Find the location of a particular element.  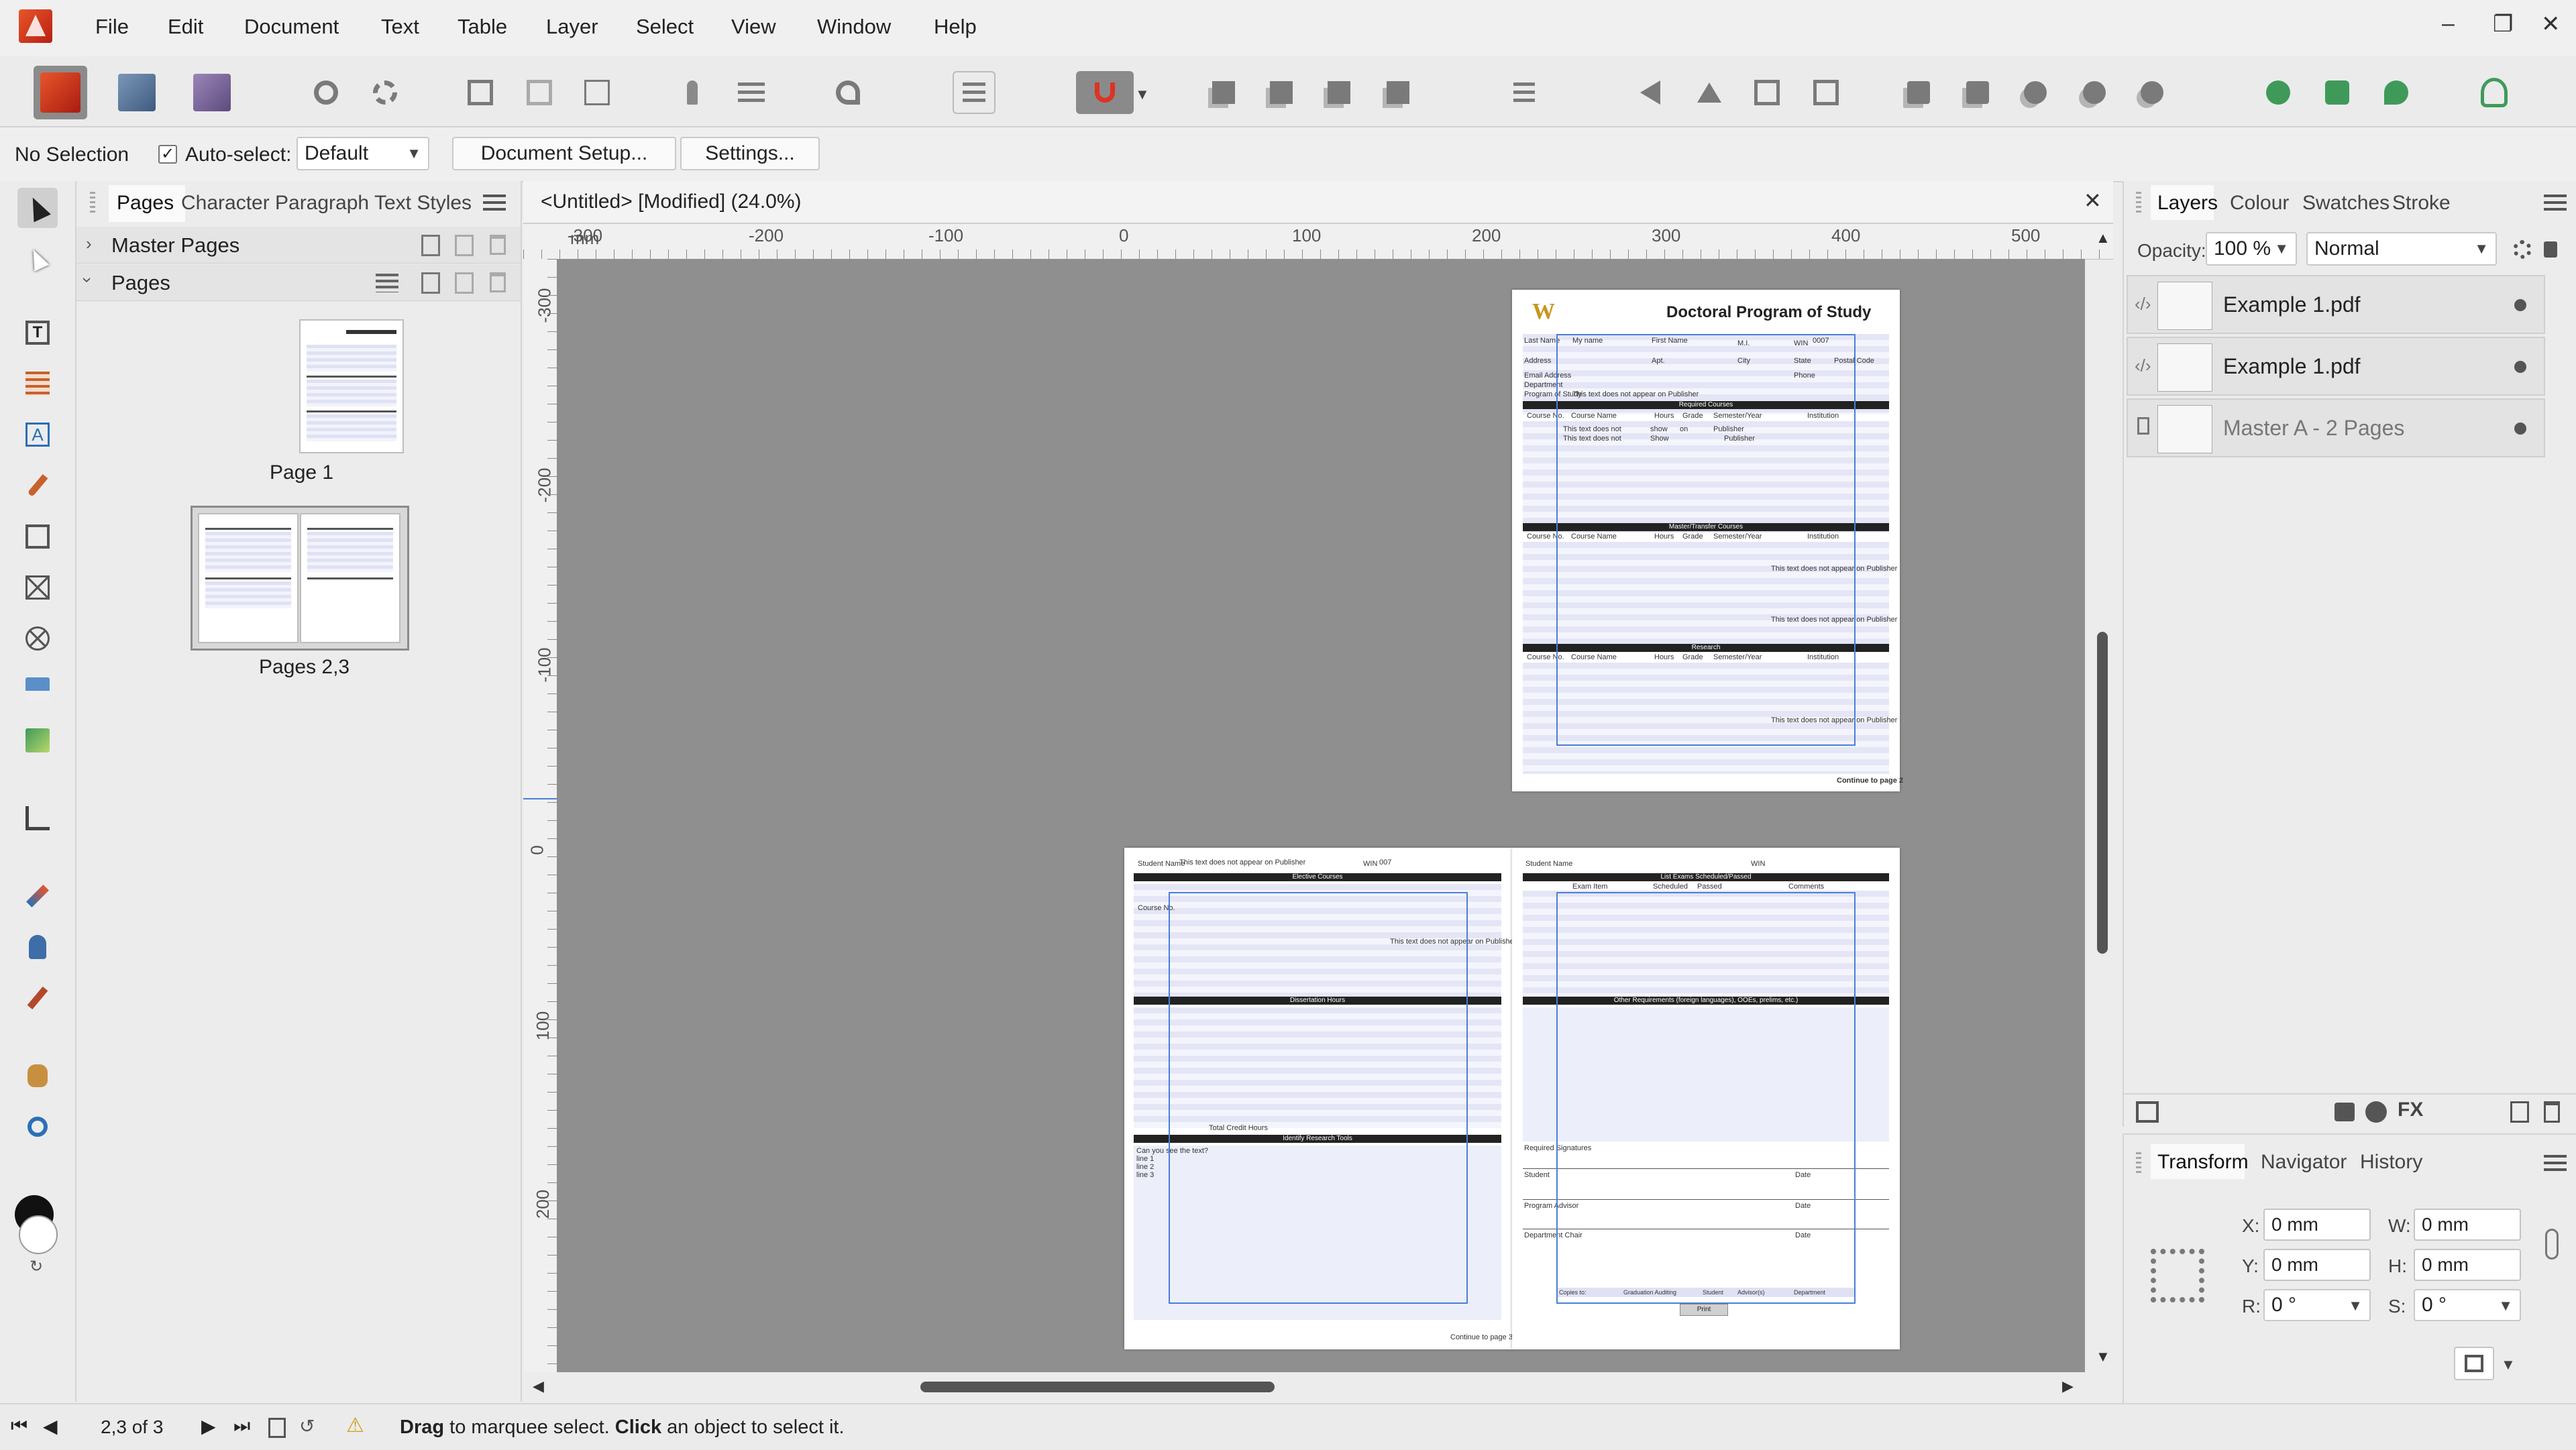

pin-icon is located at coordinates (692, 92).